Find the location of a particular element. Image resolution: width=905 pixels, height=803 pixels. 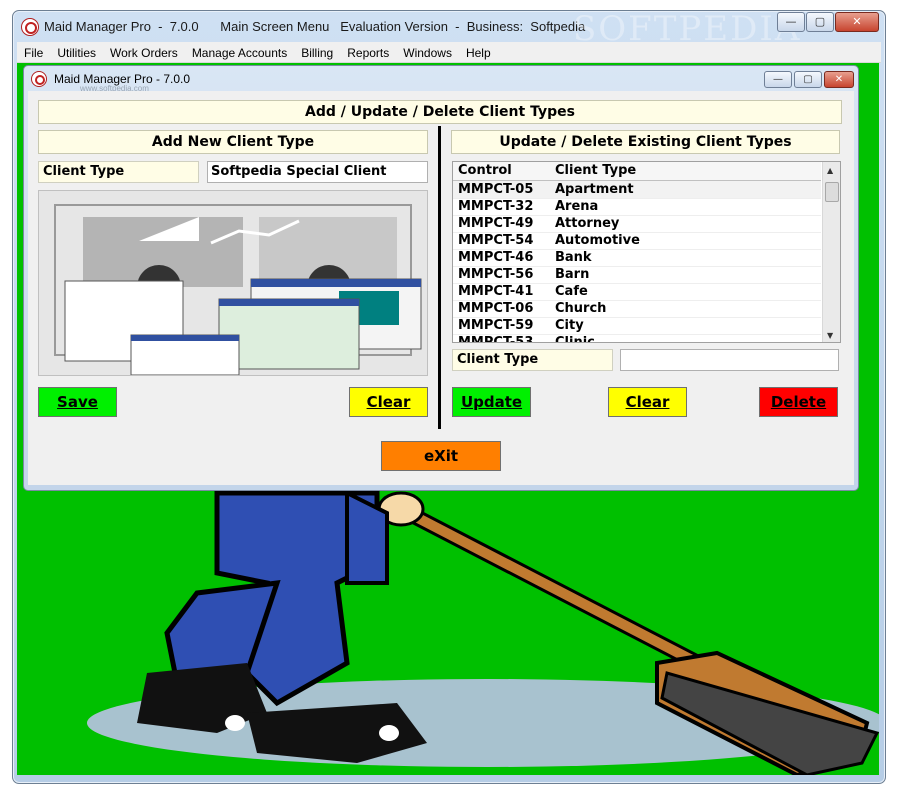

menu-file: File is located at coordinates (33, 51).